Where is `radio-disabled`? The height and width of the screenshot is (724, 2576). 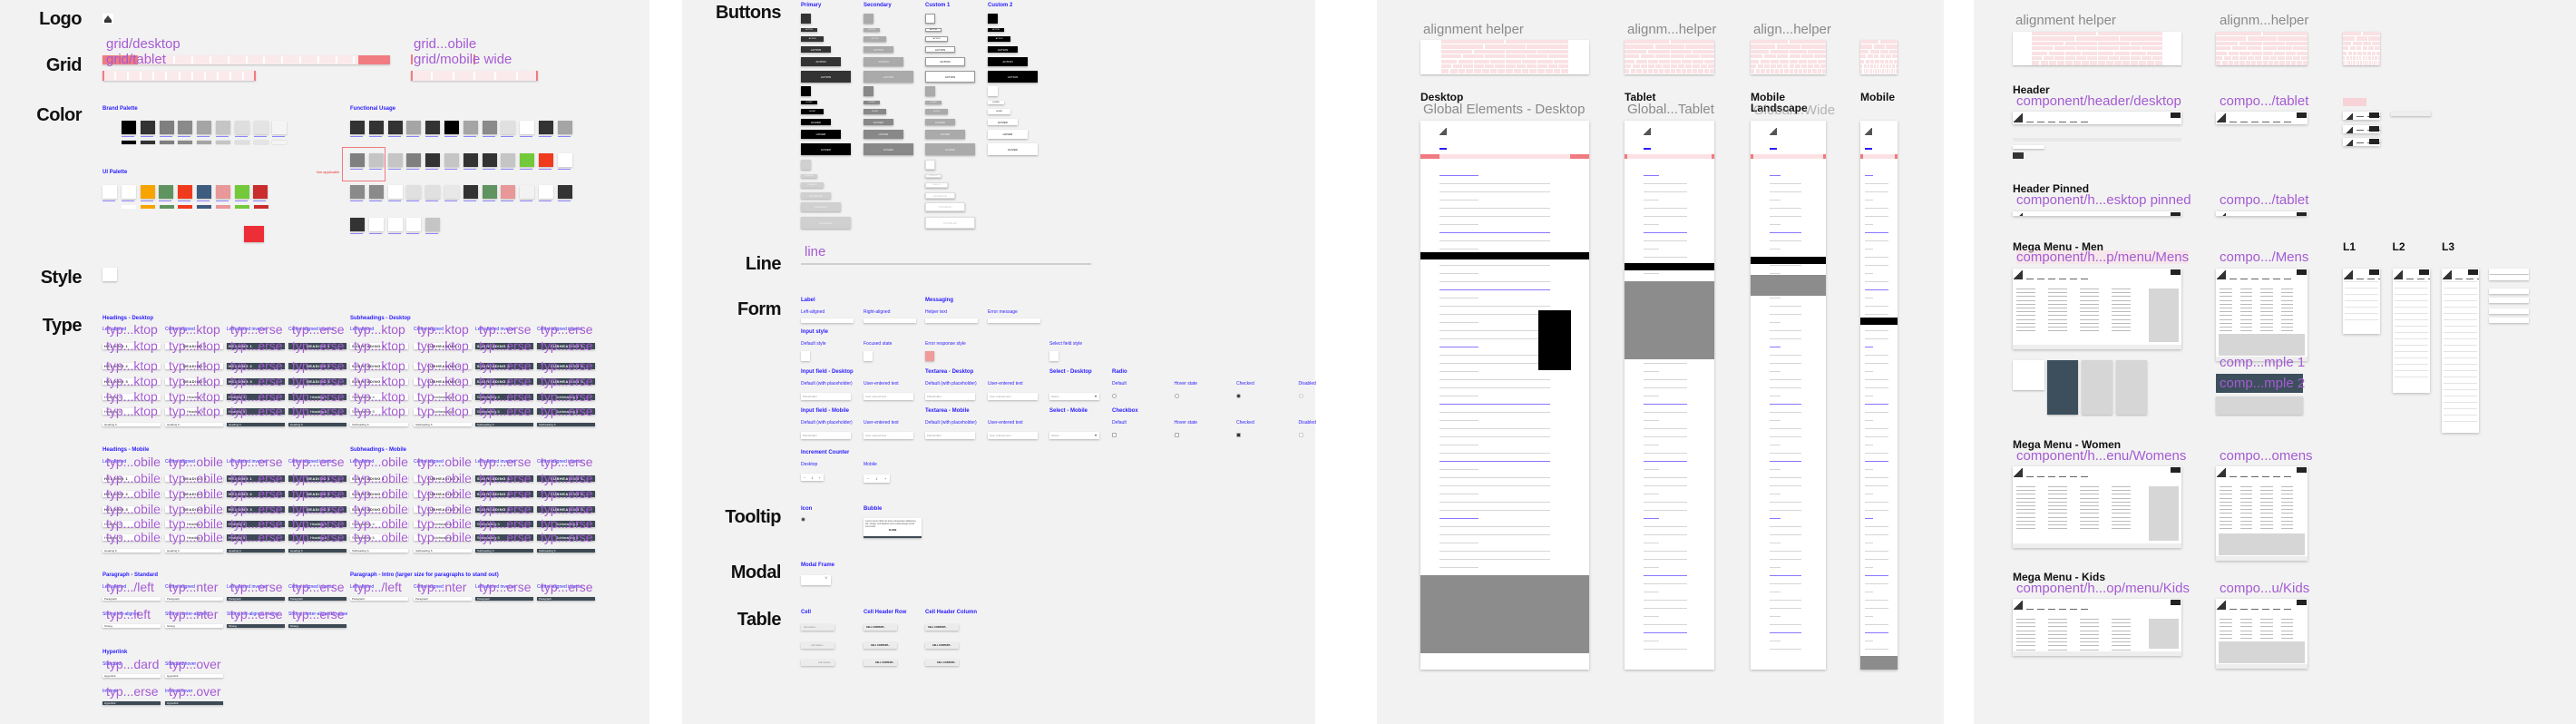
radio-disabled is located at coordinates (1300, 396).